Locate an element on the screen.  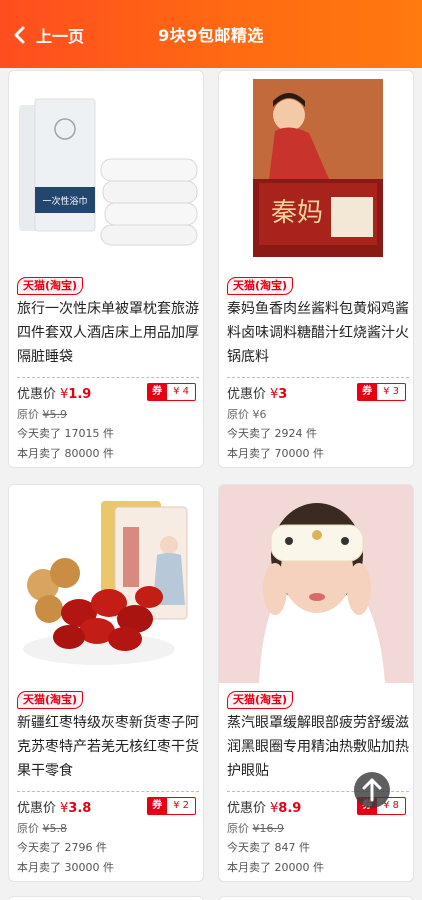
original-price: 原价 ¥5.9 is located at coordinates (42, 414).